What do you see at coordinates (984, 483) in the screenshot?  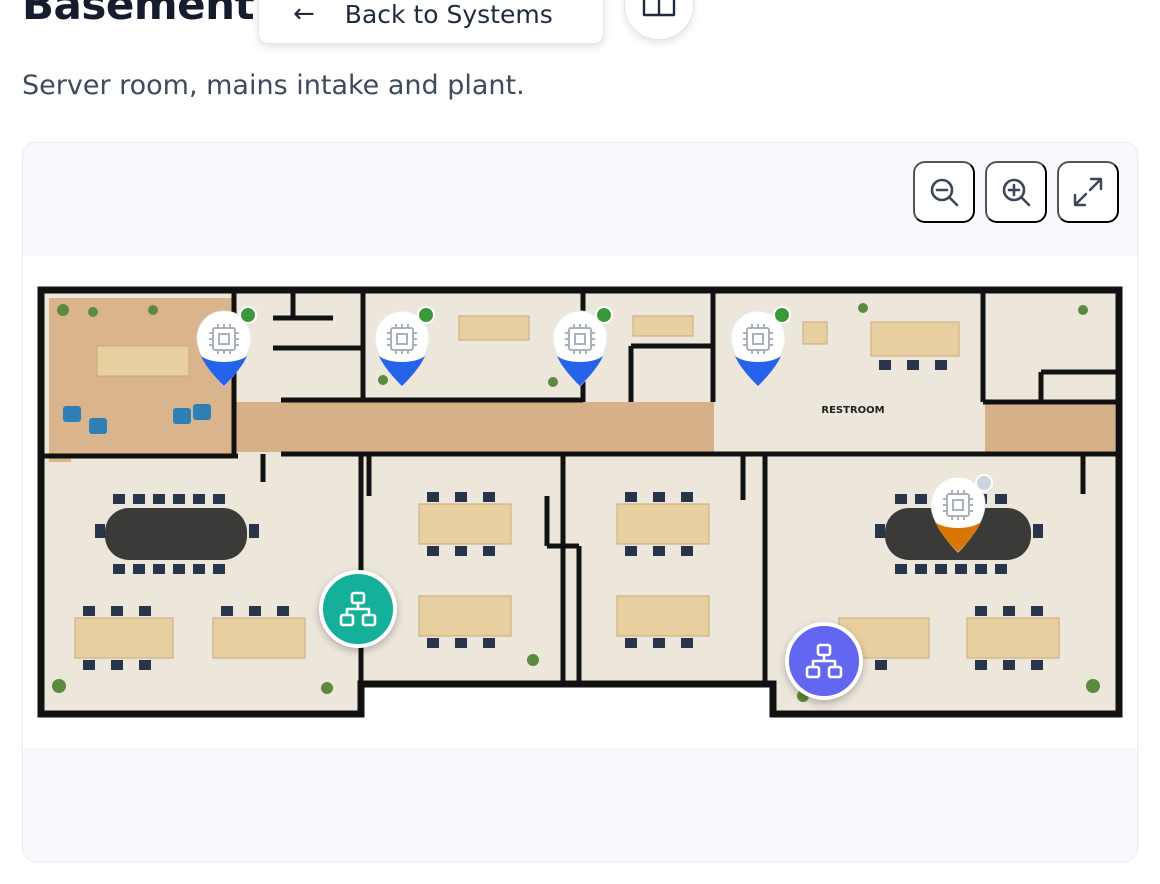 I see `status-dot-unknown` at bounding box center [984, 483].